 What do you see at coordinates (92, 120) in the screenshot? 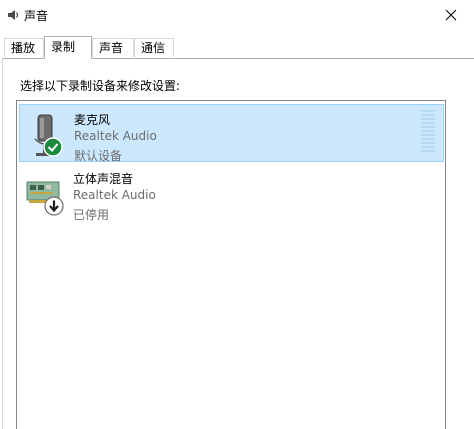
I see `device-name: 麦克风` at bounding box center [92, 120].